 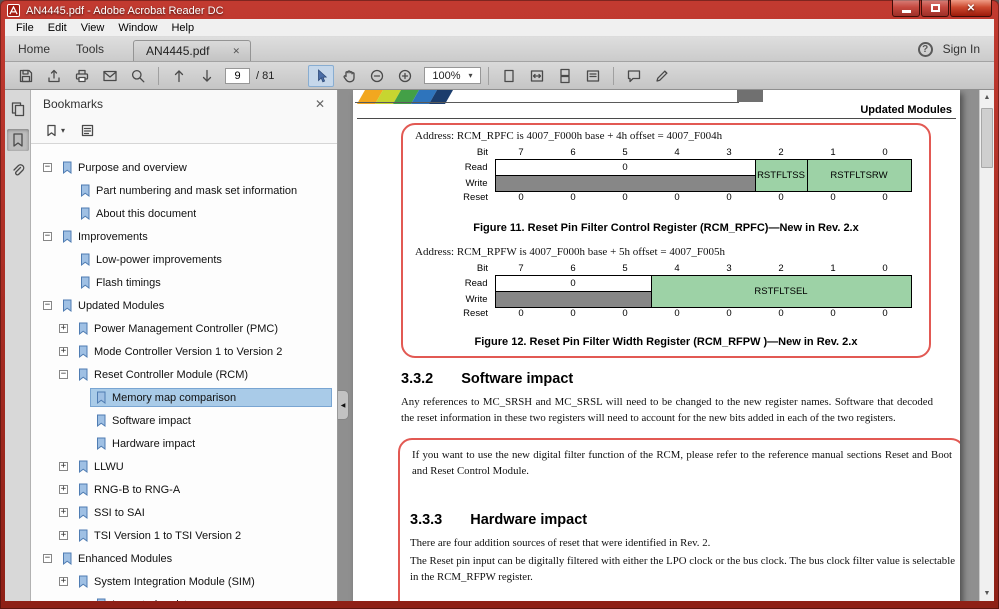 What do you see at coordinates (986, 345) in the screenshot?
I see `vertical-scrollbar: ▲ ▼` at bounding box center [986, 345].